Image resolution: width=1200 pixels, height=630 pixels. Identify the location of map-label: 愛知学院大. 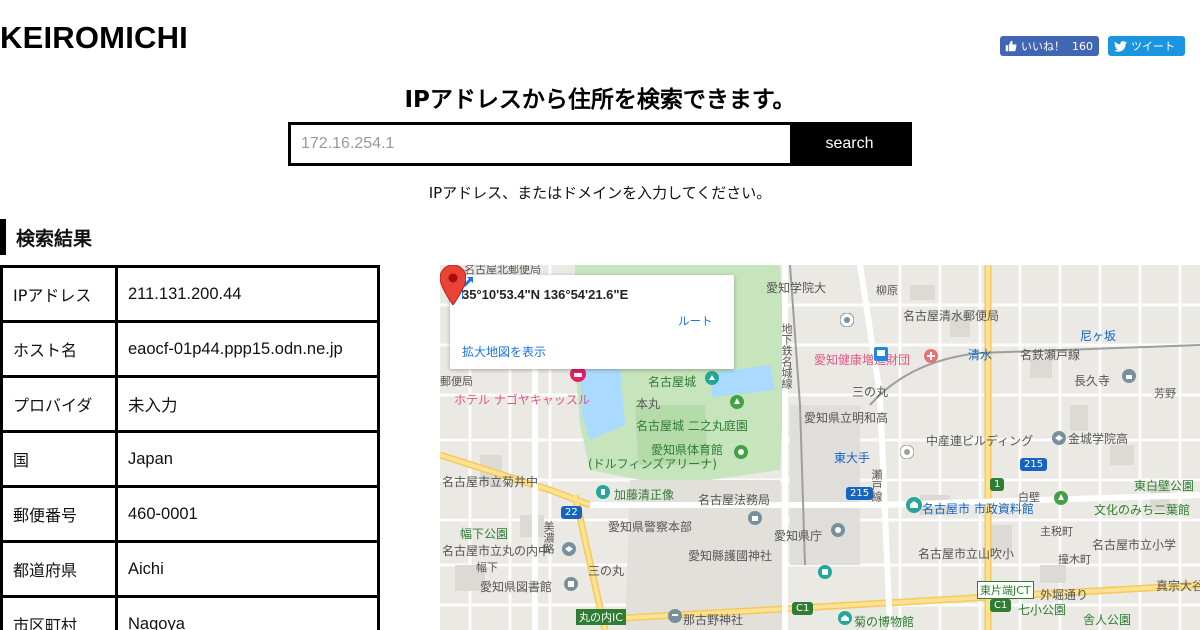
(796, 288).